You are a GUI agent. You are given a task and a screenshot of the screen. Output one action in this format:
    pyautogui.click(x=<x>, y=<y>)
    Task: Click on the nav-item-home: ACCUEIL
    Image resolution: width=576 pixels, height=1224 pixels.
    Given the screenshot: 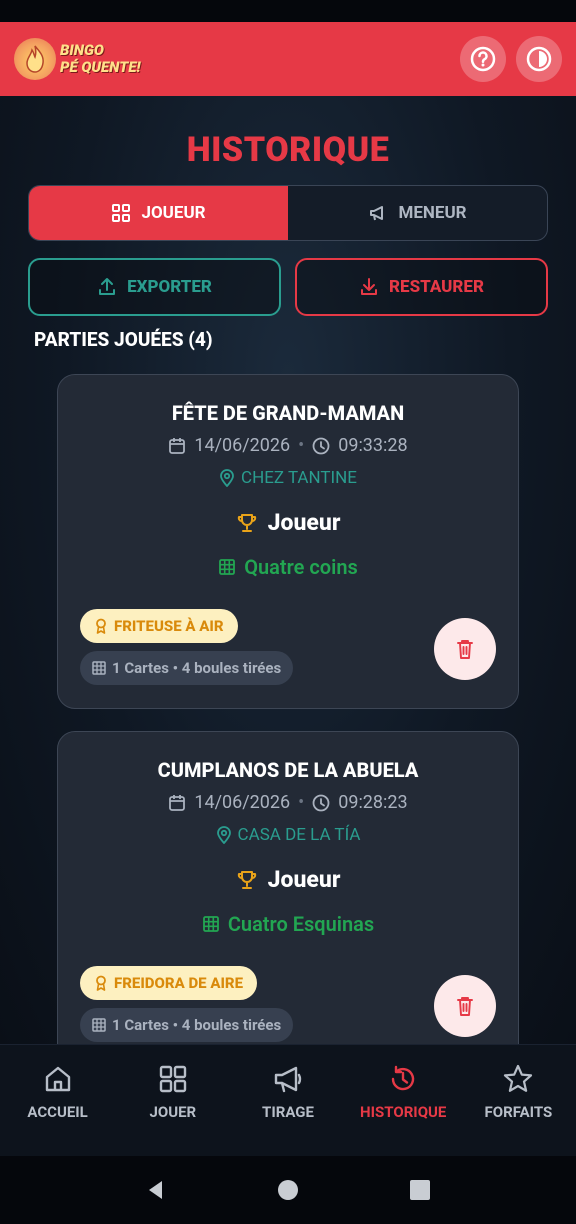 What is the action you would take?
    pyautogui.click(x=57, y=1101)
    